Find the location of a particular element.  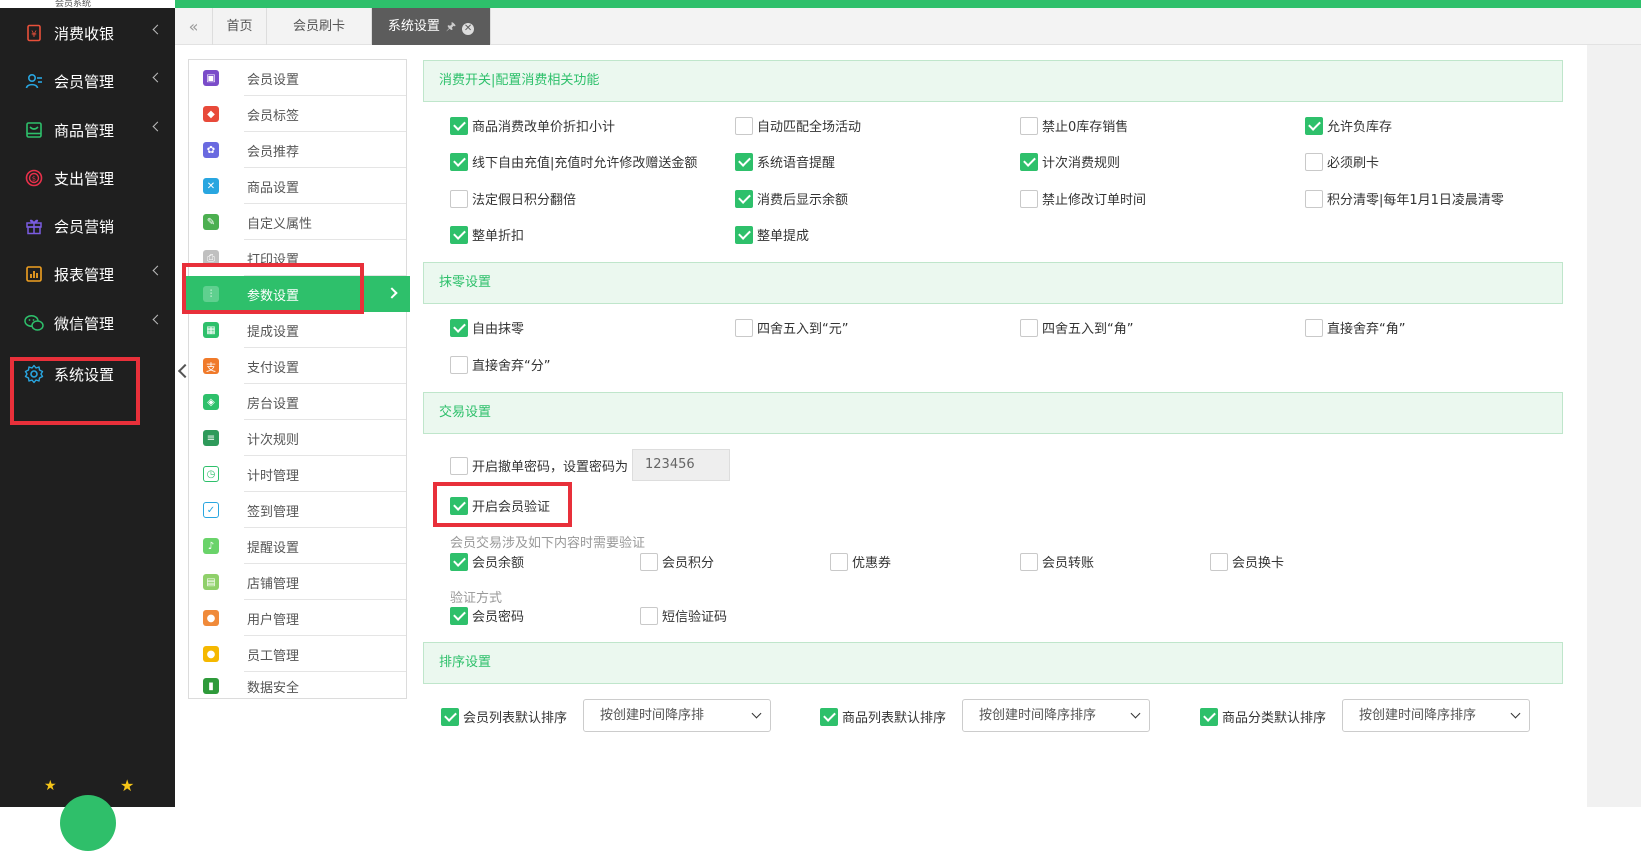

pin-icon: 🖈 is located at coordinates (451, 26).